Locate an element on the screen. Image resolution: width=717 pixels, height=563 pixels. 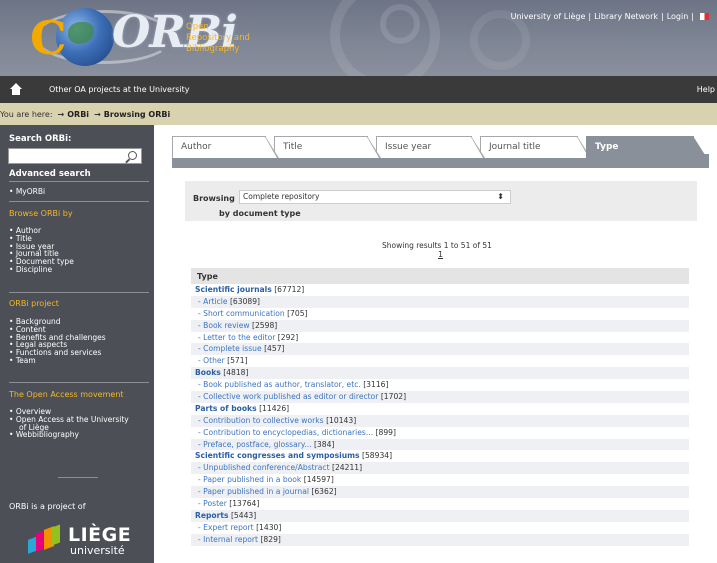
help-link: Help is located at coordinates (706, 89).